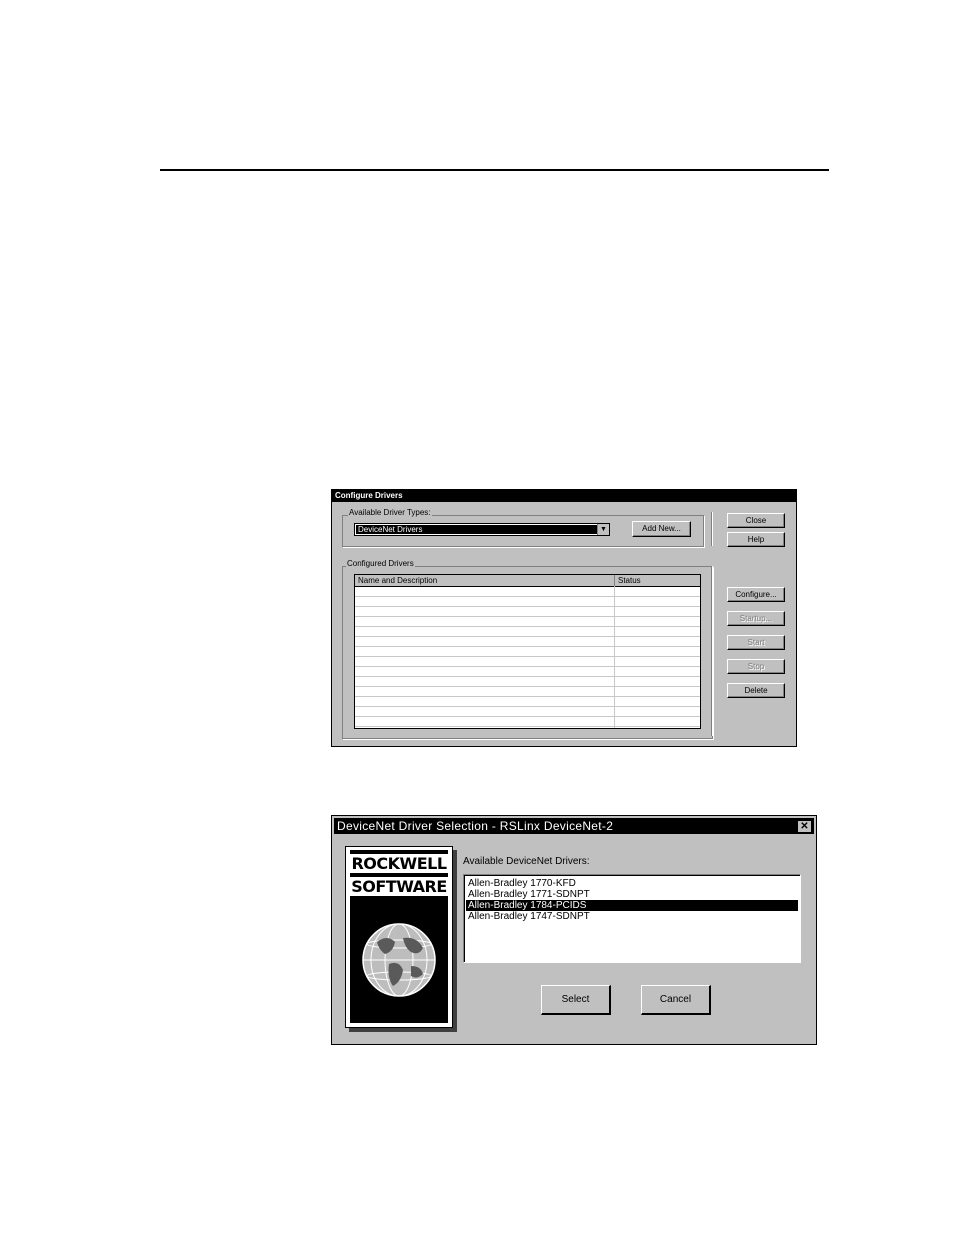 The image size is (954, 1235). What do you see at coordinates (485, 580) in the screenshot?
I see `column-name-header: Name and Description` at bounding box center [485, 580].